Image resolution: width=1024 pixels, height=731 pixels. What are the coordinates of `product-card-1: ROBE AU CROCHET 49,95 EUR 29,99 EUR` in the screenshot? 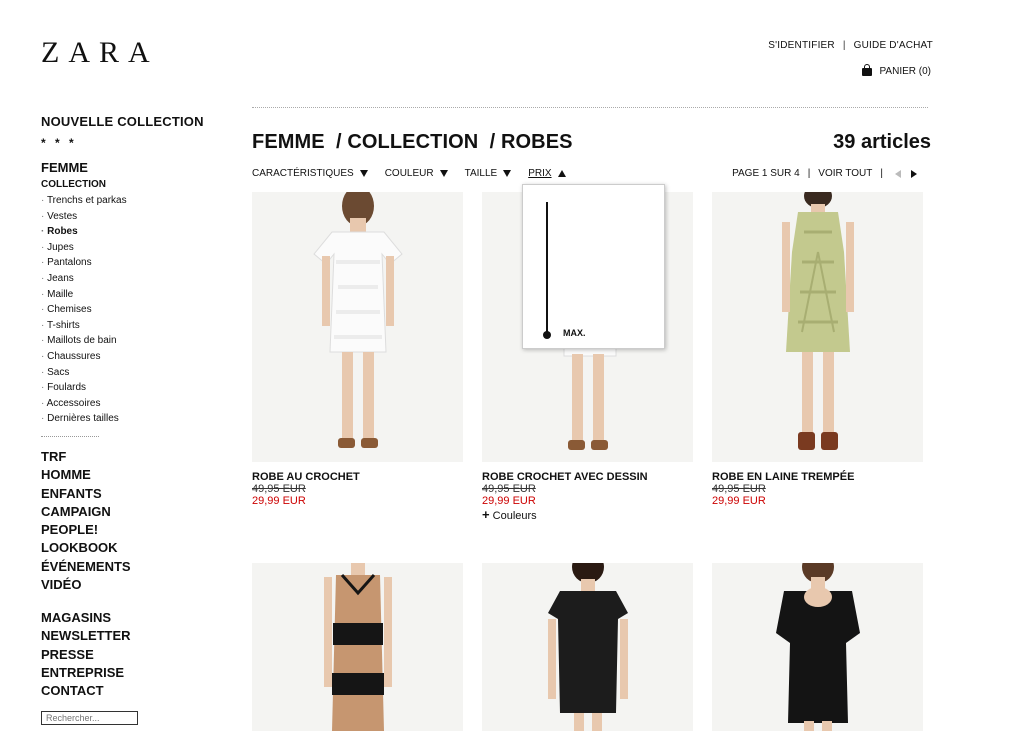 It's located at (306, 489).